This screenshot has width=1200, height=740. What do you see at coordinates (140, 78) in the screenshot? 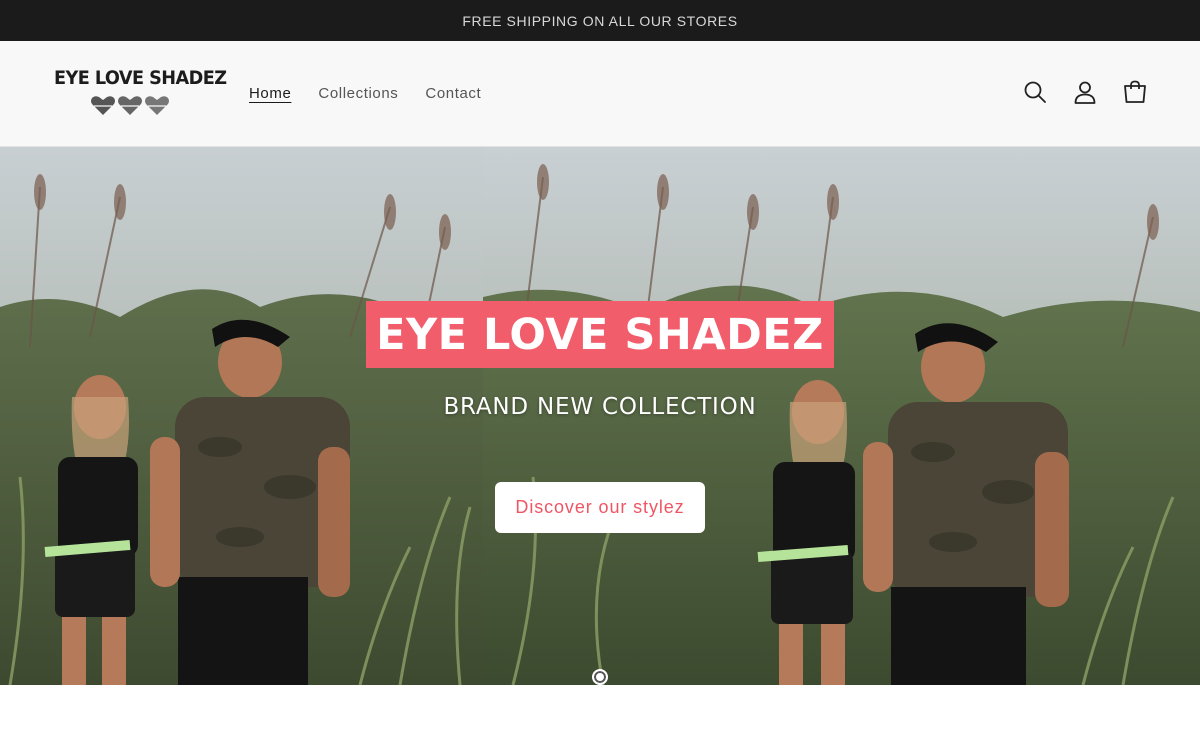
I see `logo-text: EYE LOVE SHADEZ` at bounding box center [140, 78].